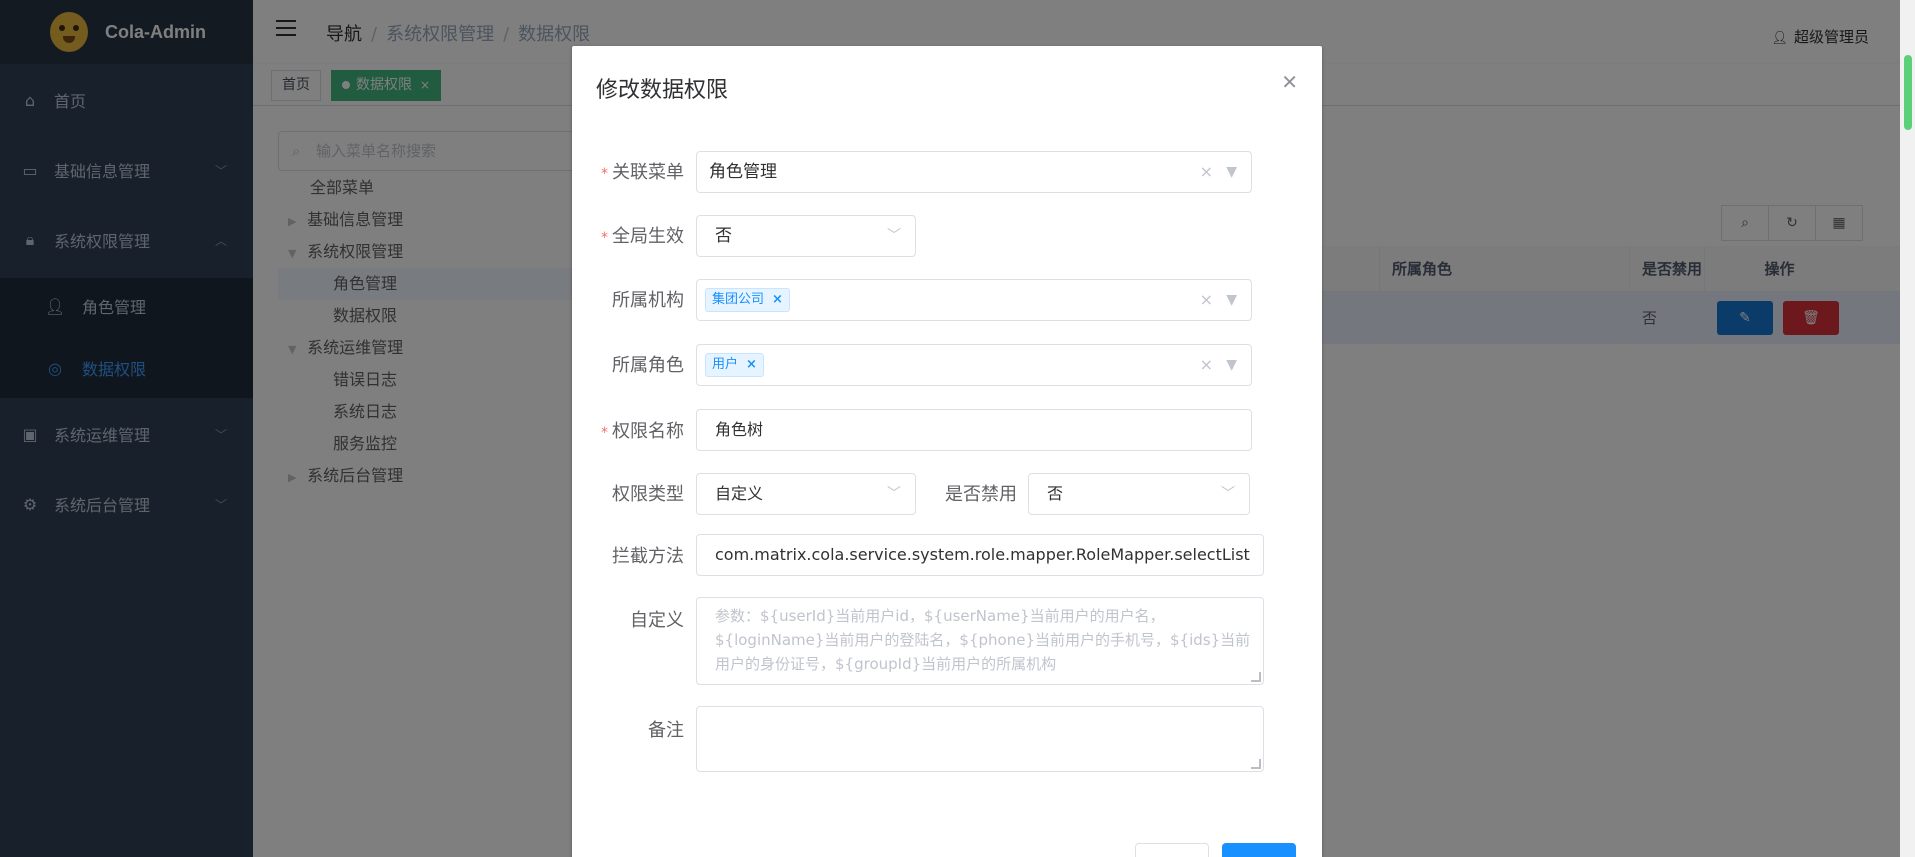 The width and height of the screenshot is (1915, 857). I want to click on remark-textarea, so click(980, 739).